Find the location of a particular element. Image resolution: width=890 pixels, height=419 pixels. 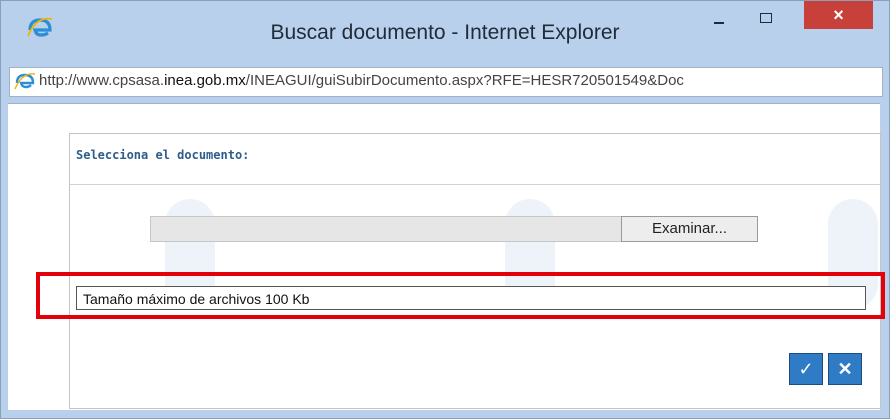

check-icon: ✓ is located at coordinates (806, 369).